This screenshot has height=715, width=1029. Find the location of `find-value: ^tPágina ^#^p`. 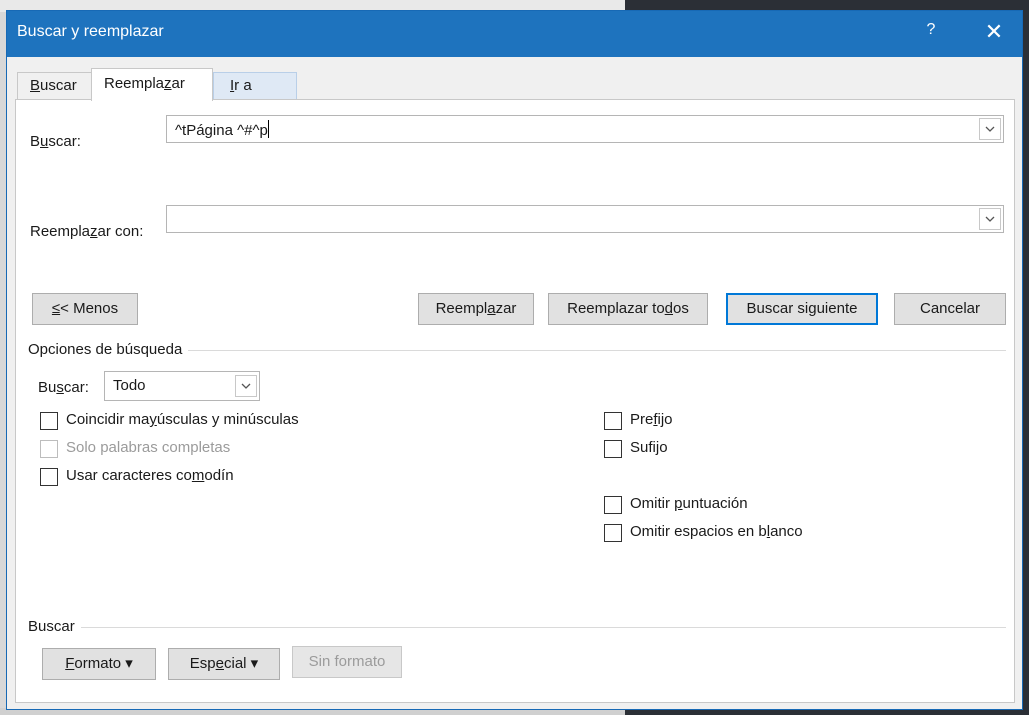

find-value: ^tPágina ^#^p is located at coordinates (222, 129).